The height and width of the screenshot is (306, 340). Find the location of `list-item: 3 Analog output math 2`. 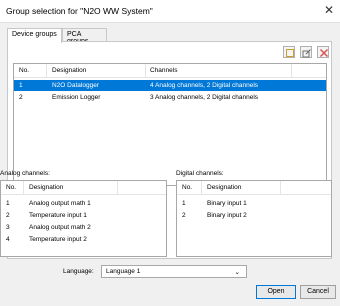

list-item: 3 Analog output math 2 is located at coordinates (83, 227).